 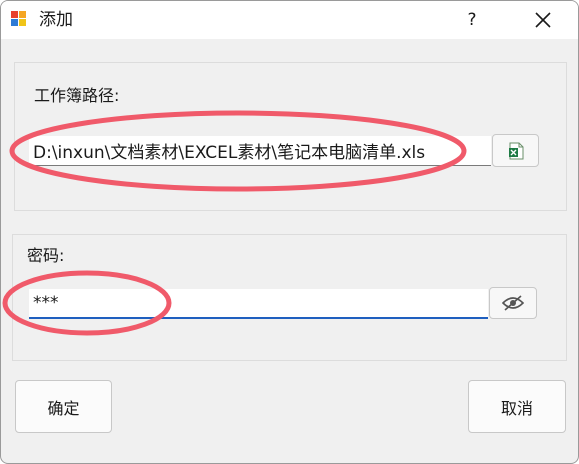 I want to click on excel-file-icon, so click(x=515, y=150).